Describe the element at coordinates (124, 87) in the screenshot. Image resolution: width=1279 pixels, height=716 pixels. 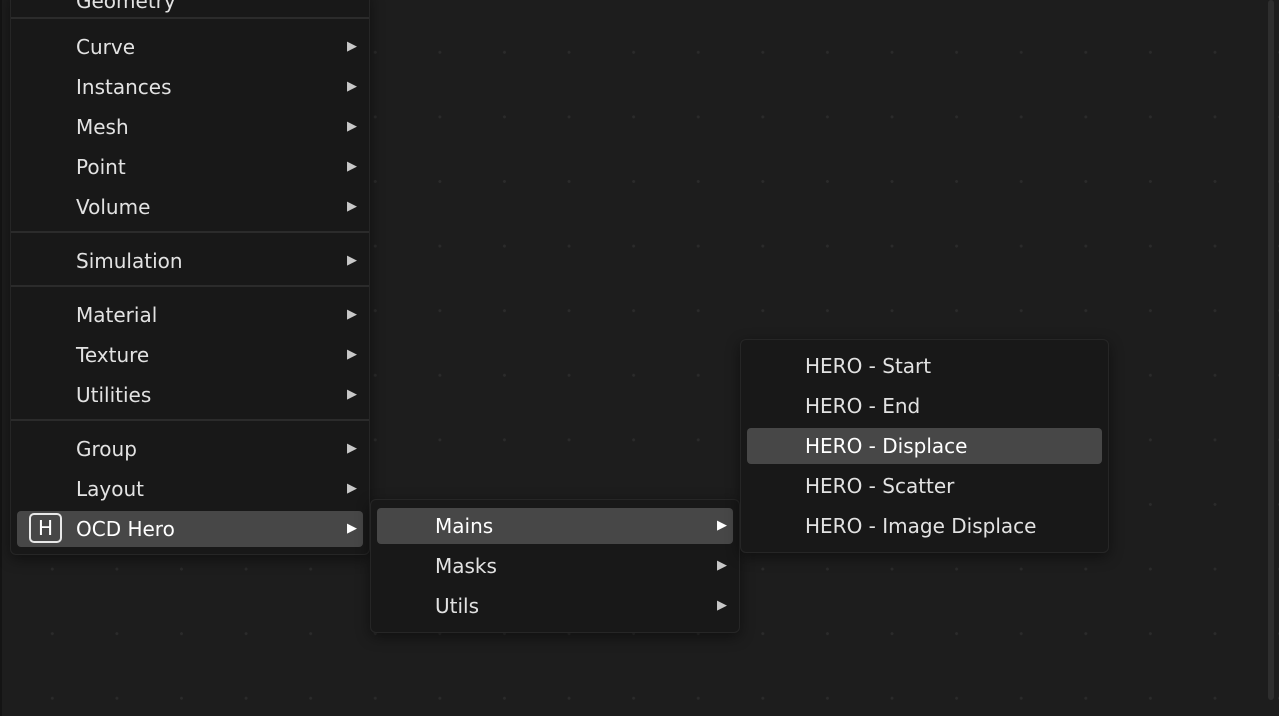
I see `menu-item-label: Instances` at that location.